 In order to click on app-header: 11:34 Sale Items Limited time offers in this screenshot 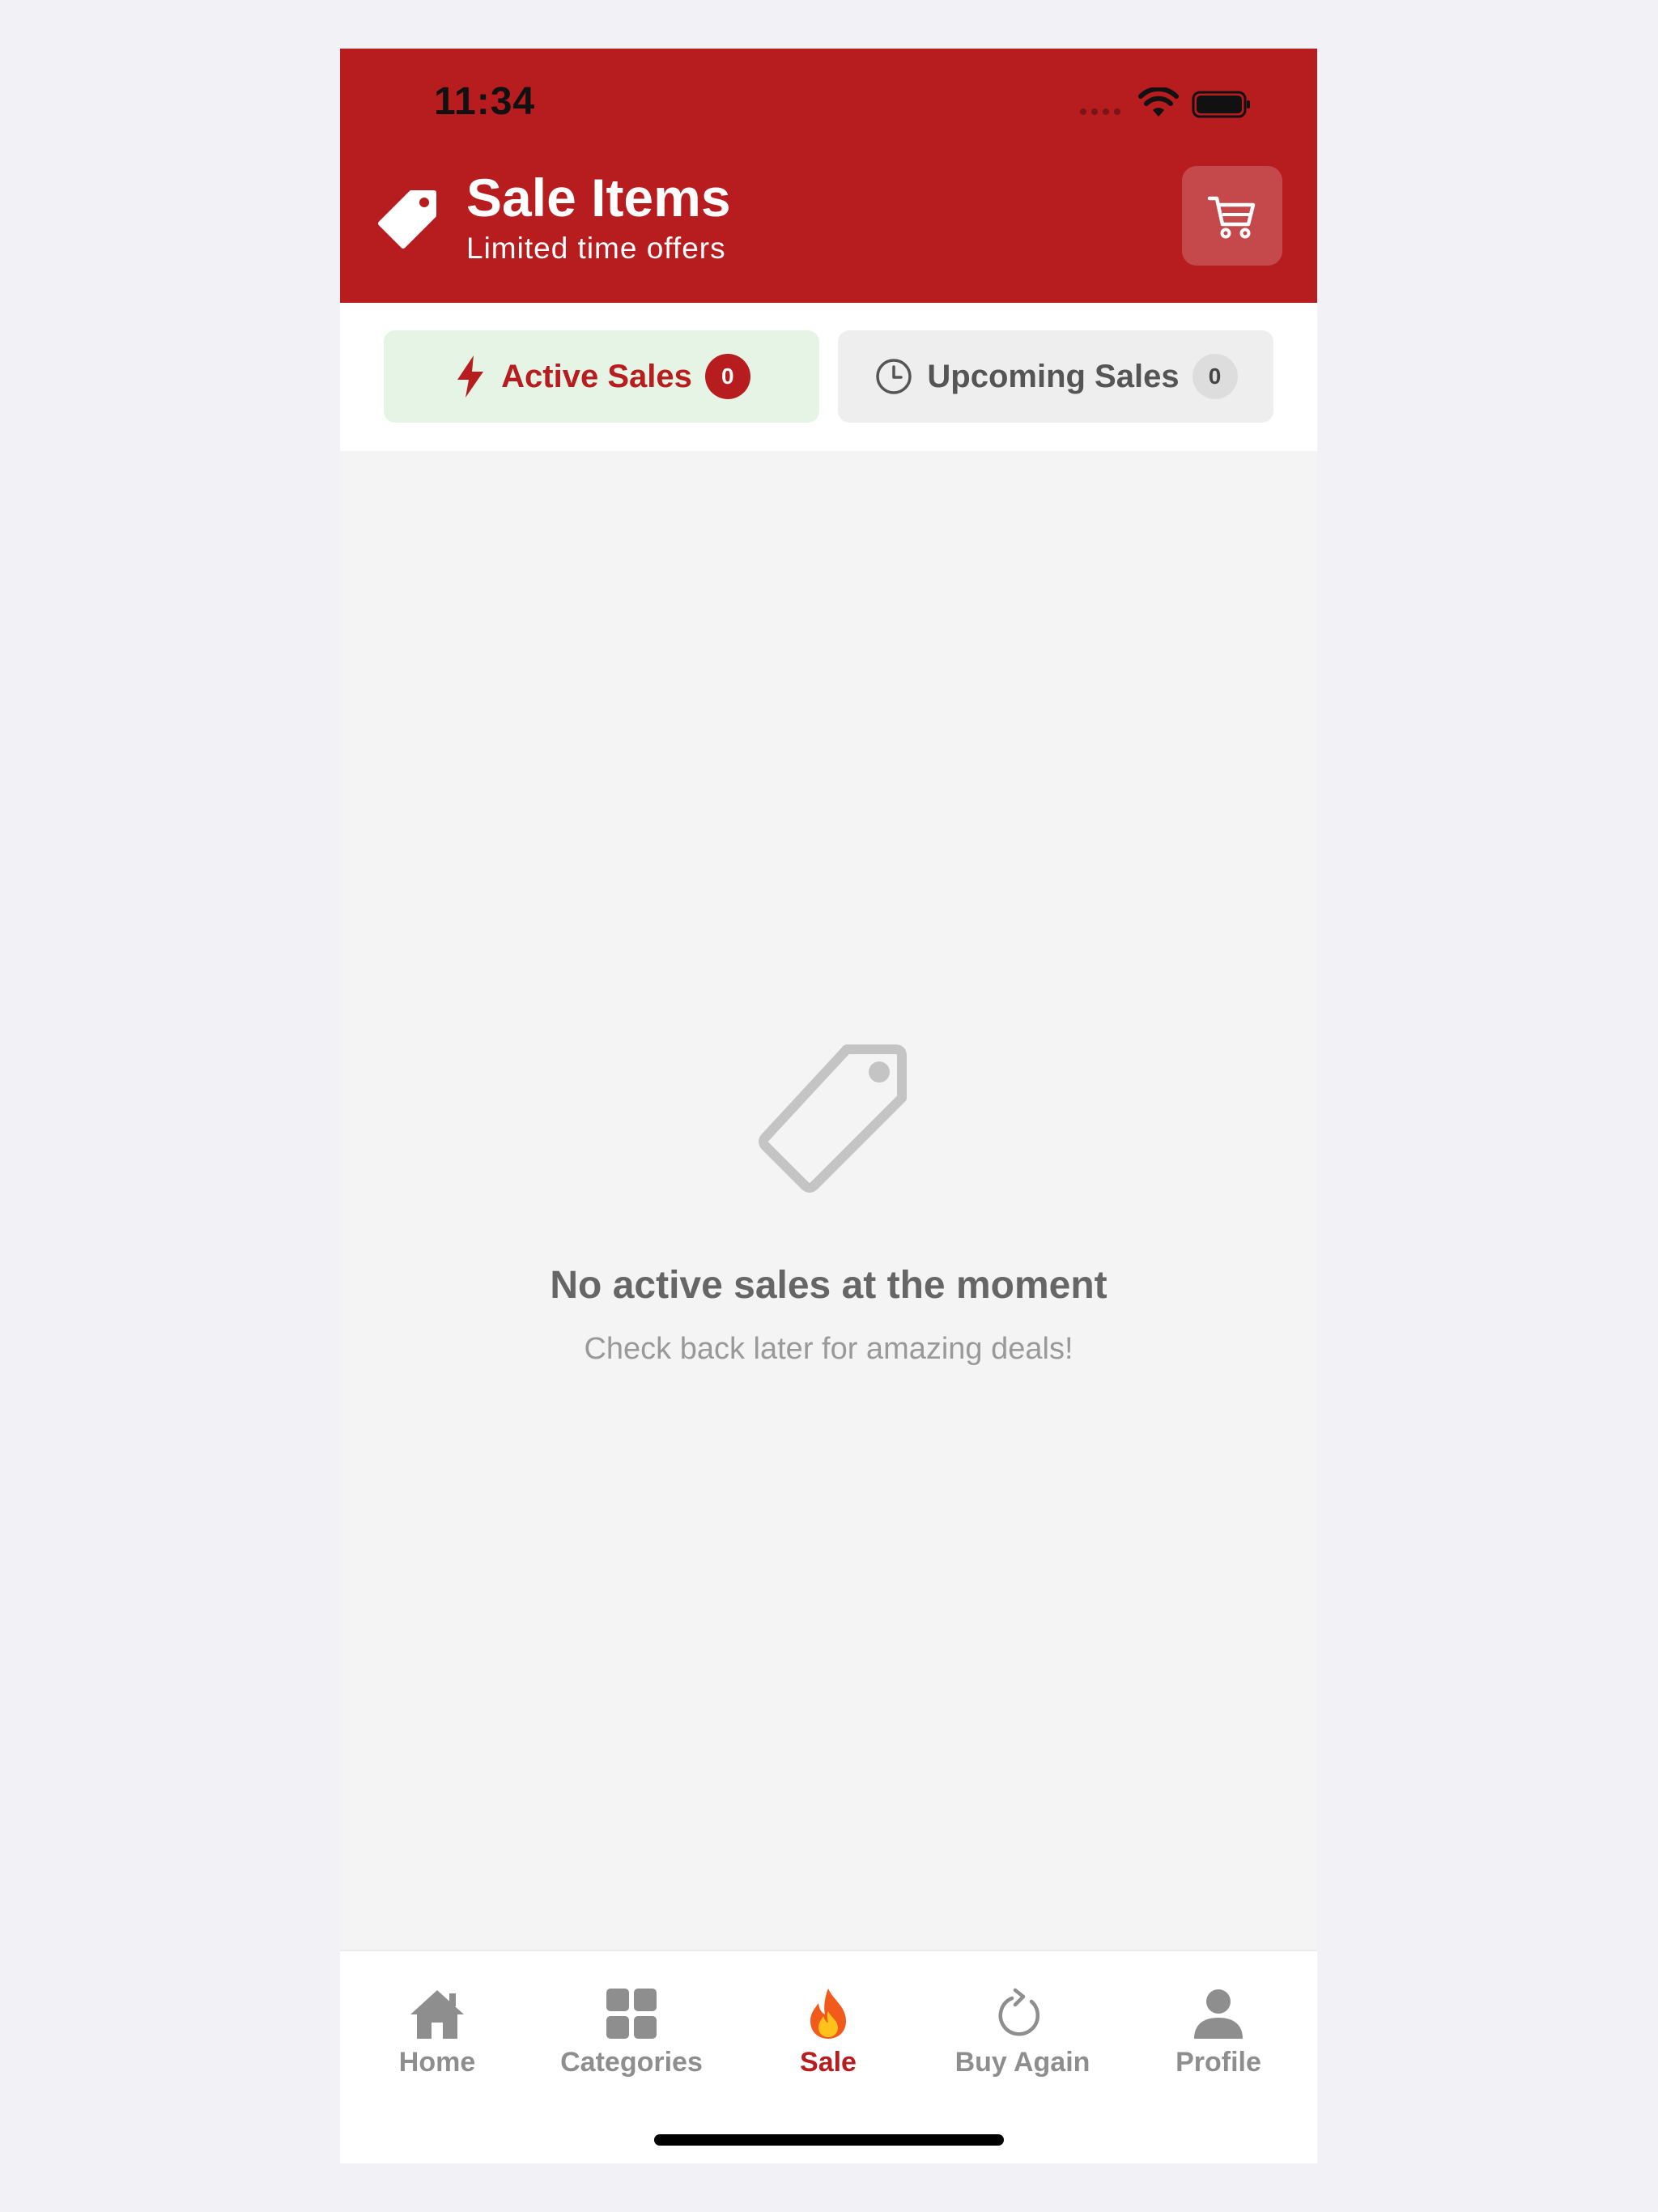, I will do `click(828, 176)`.